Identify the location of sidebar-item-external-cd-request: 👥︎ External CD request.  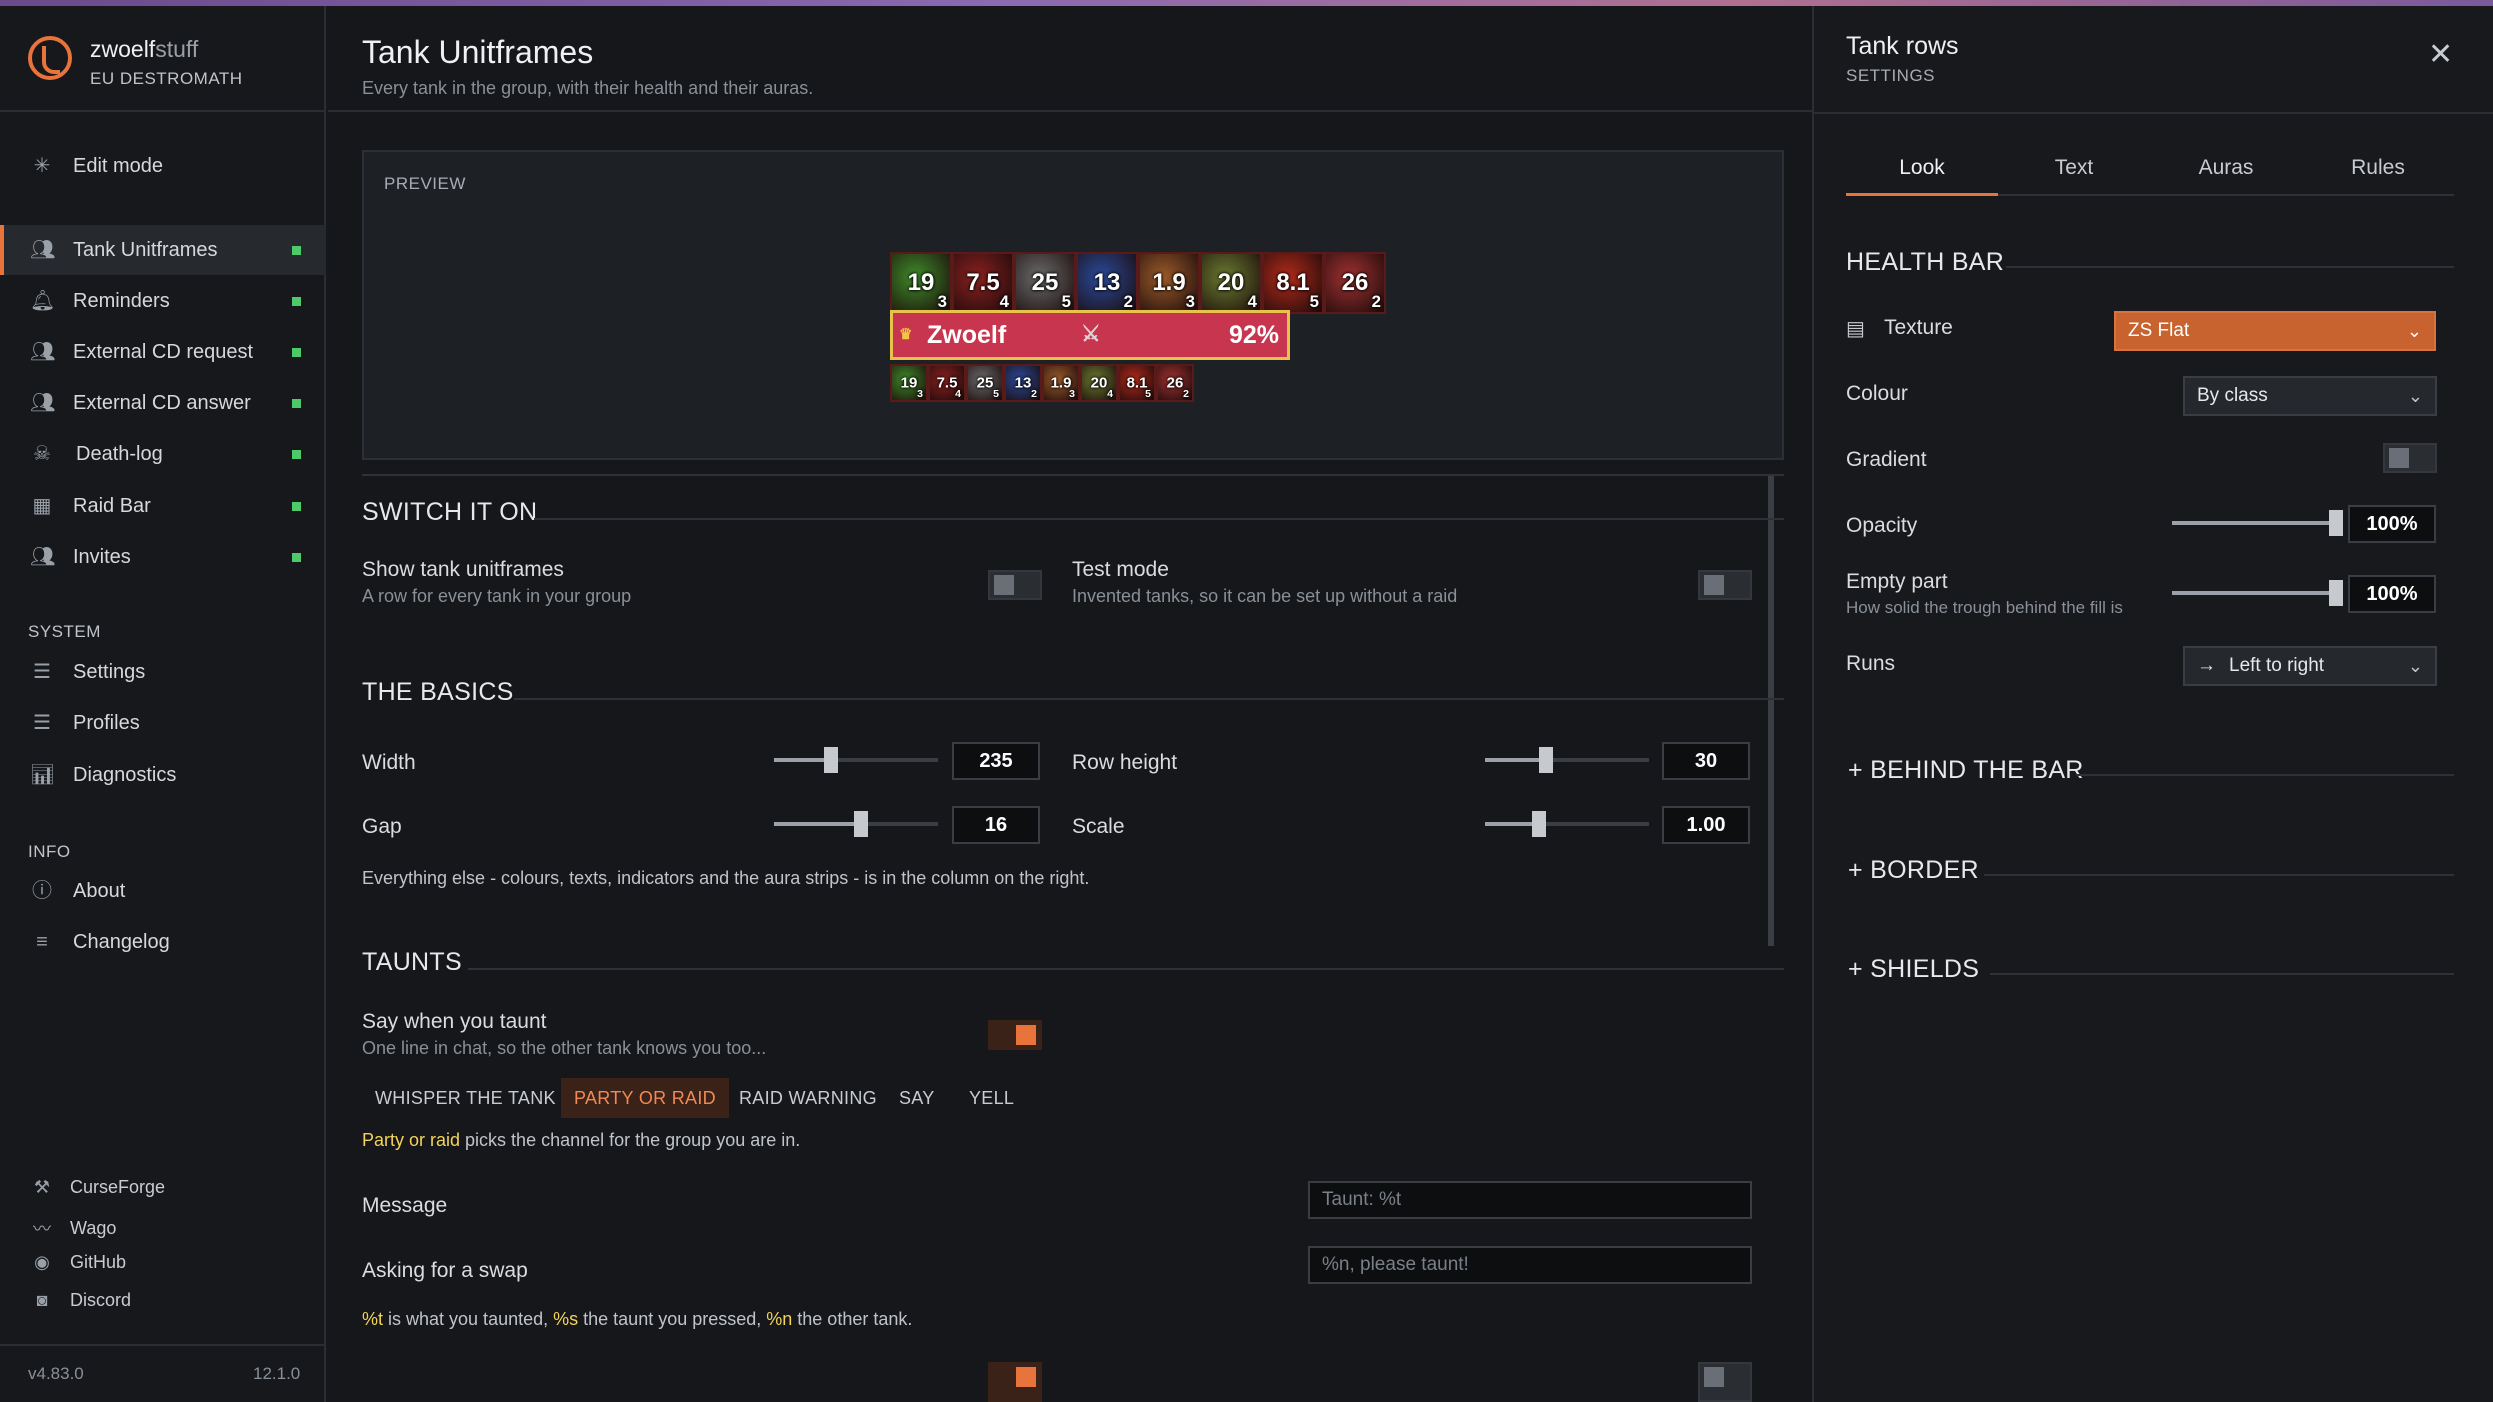
(163, 352).